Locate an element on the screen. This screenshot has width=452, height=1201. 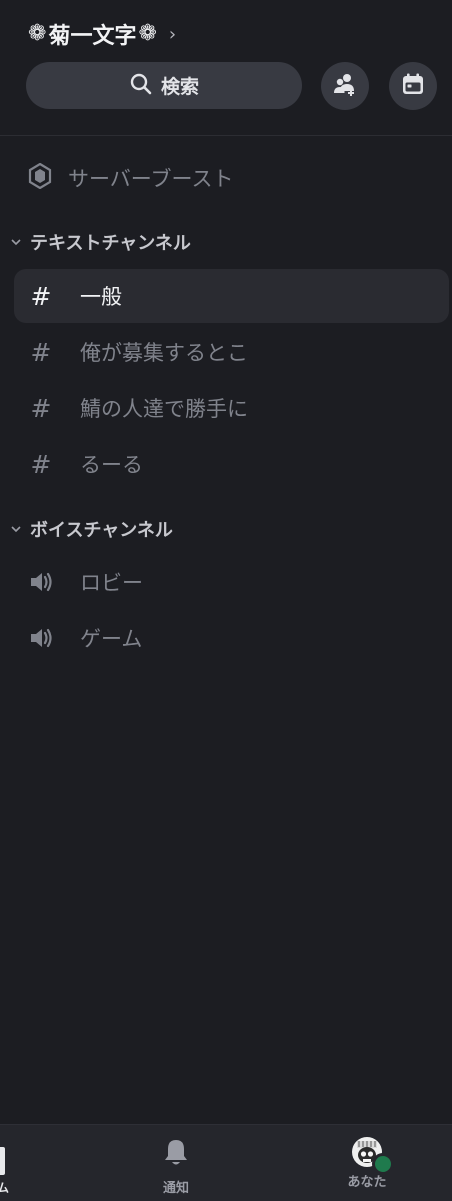
flower-right-icon: ❁ is located at coordinates (147, 33).